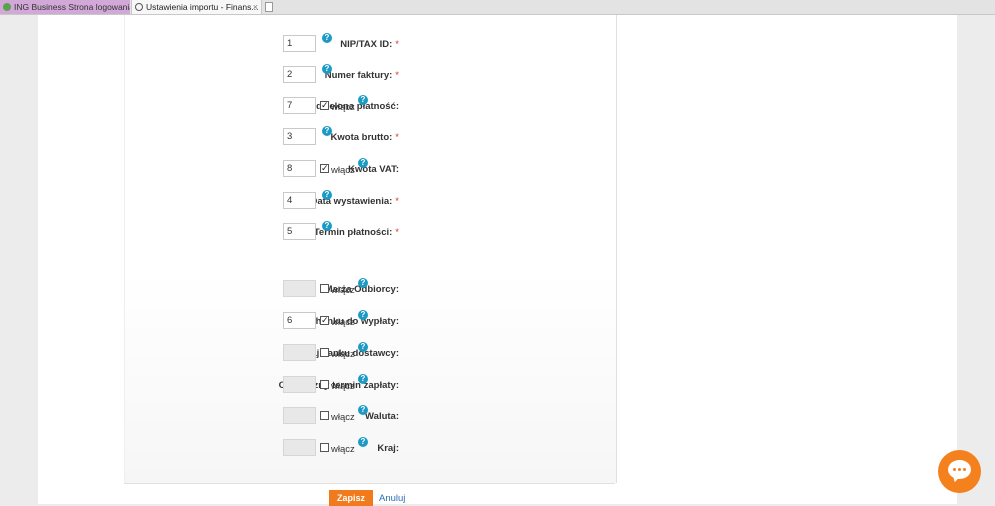  I want to click on field-label: Numer faktury: *, so click(362, 75).